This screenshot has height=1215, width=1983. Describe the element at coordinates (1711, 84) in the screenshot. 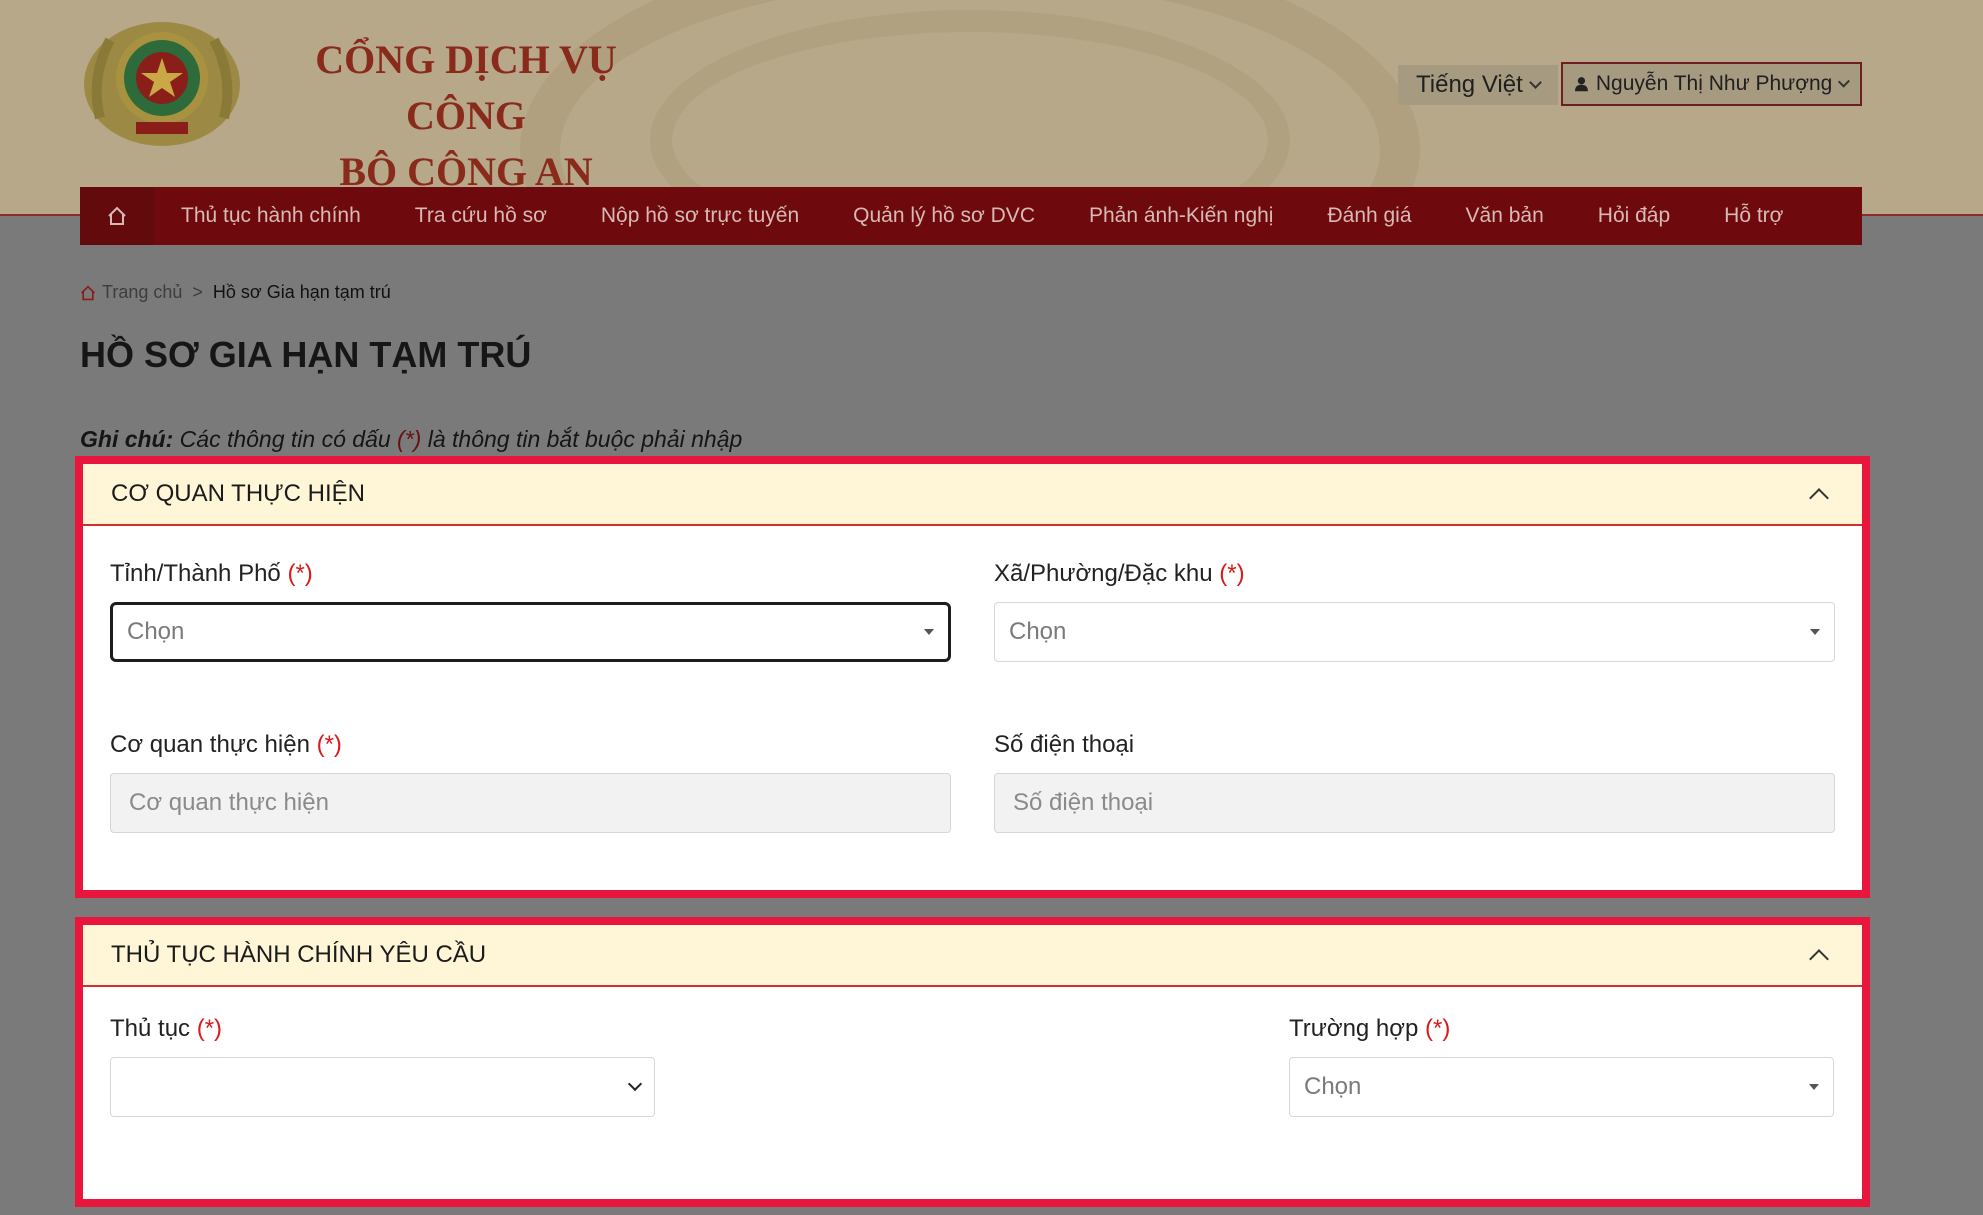

I see `user-menu-dropdown: Nguyễn Thị Như Phượng` at that location.